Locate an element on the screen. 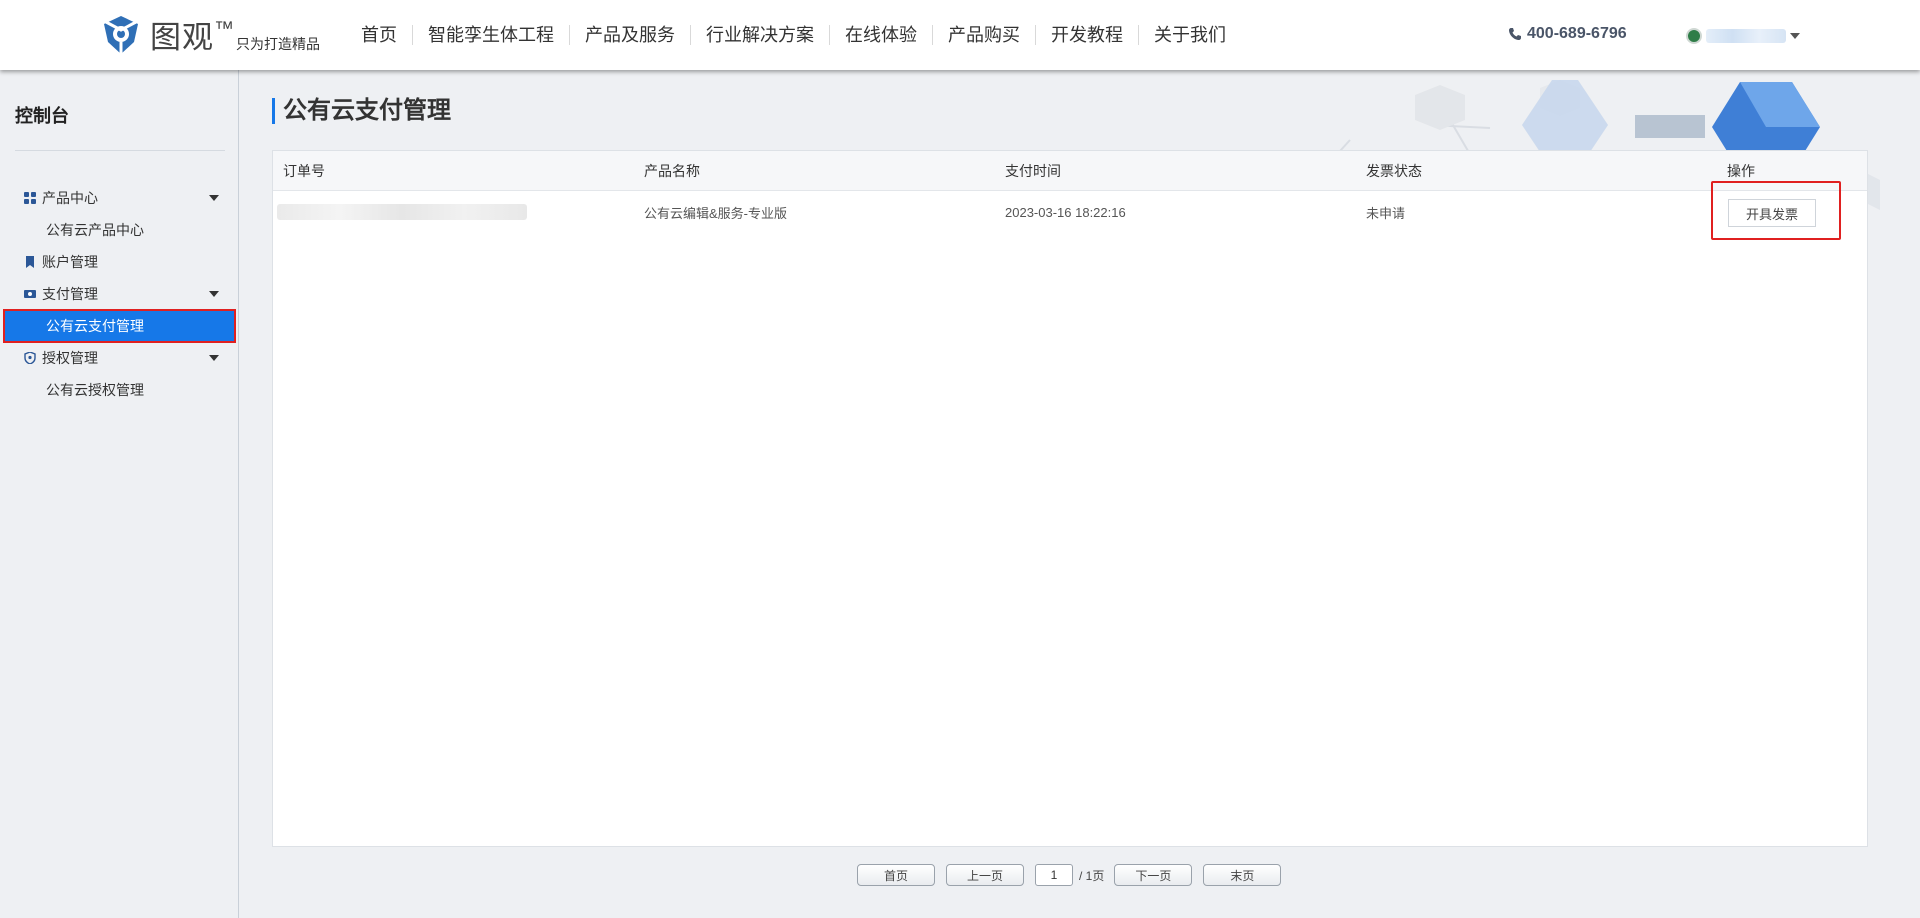 This screenshot has width=1920, height=918. logo-slogan: 只为打造精品 is located at coordinates (278, 44).